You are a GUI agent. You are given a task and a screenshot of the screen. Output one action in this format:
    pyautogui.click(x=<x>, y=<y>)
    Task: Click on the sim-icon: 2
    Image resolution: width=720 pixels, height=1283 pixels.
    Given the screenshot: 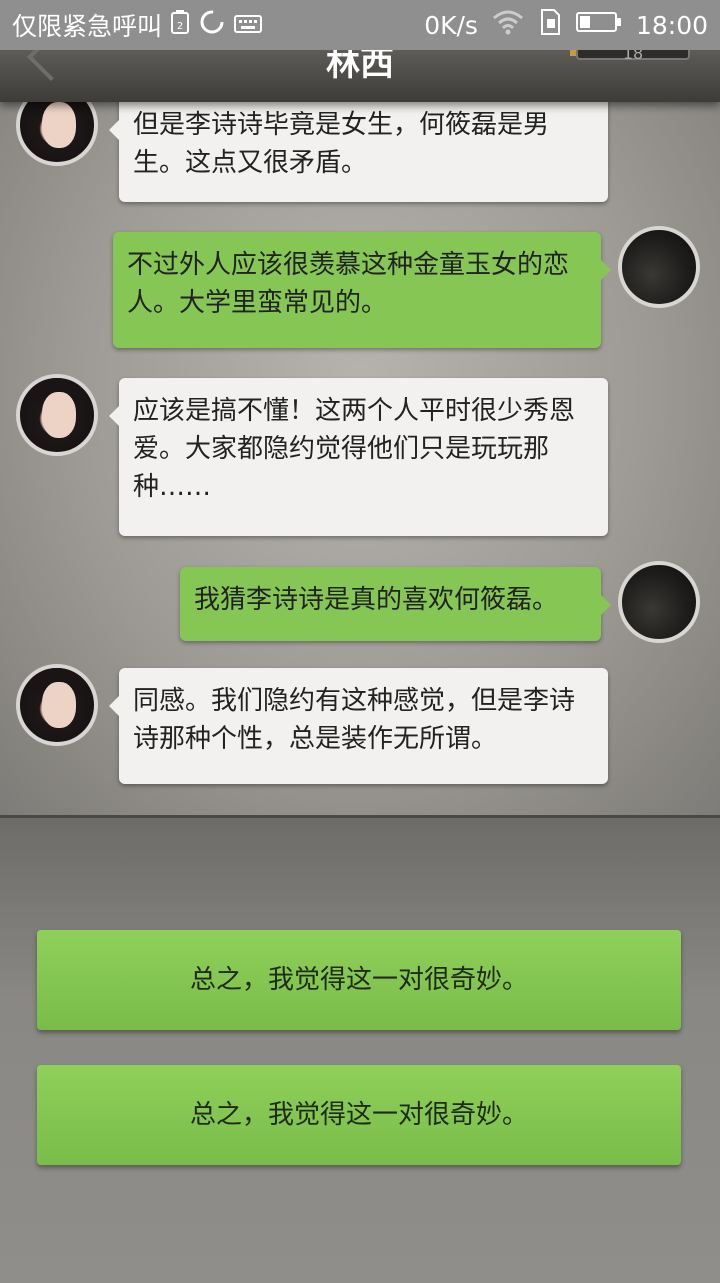 What is the action you would take?
    pyautogui.click(x=180, y=25)
    